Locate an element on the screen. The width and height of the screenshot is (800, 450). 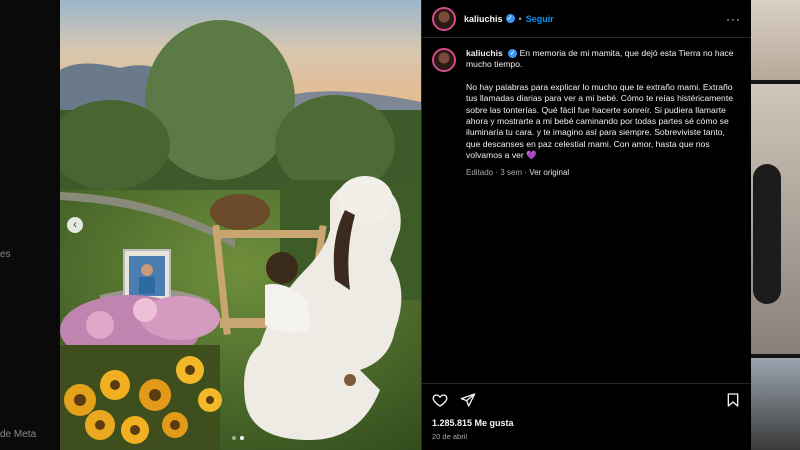
edited-label: Editado is located at coordinates (480, 172).